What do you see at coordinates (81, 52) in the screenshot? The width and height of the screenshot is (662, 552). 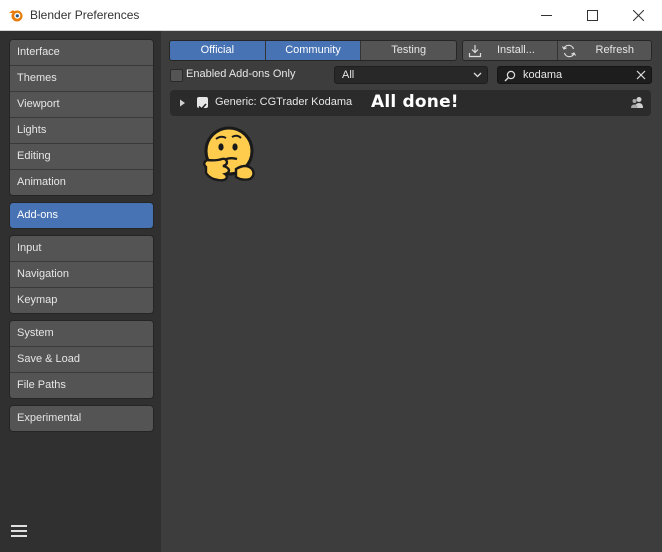 I see `sidebar-item-interface: Interface` at bounding box center [81, 52].